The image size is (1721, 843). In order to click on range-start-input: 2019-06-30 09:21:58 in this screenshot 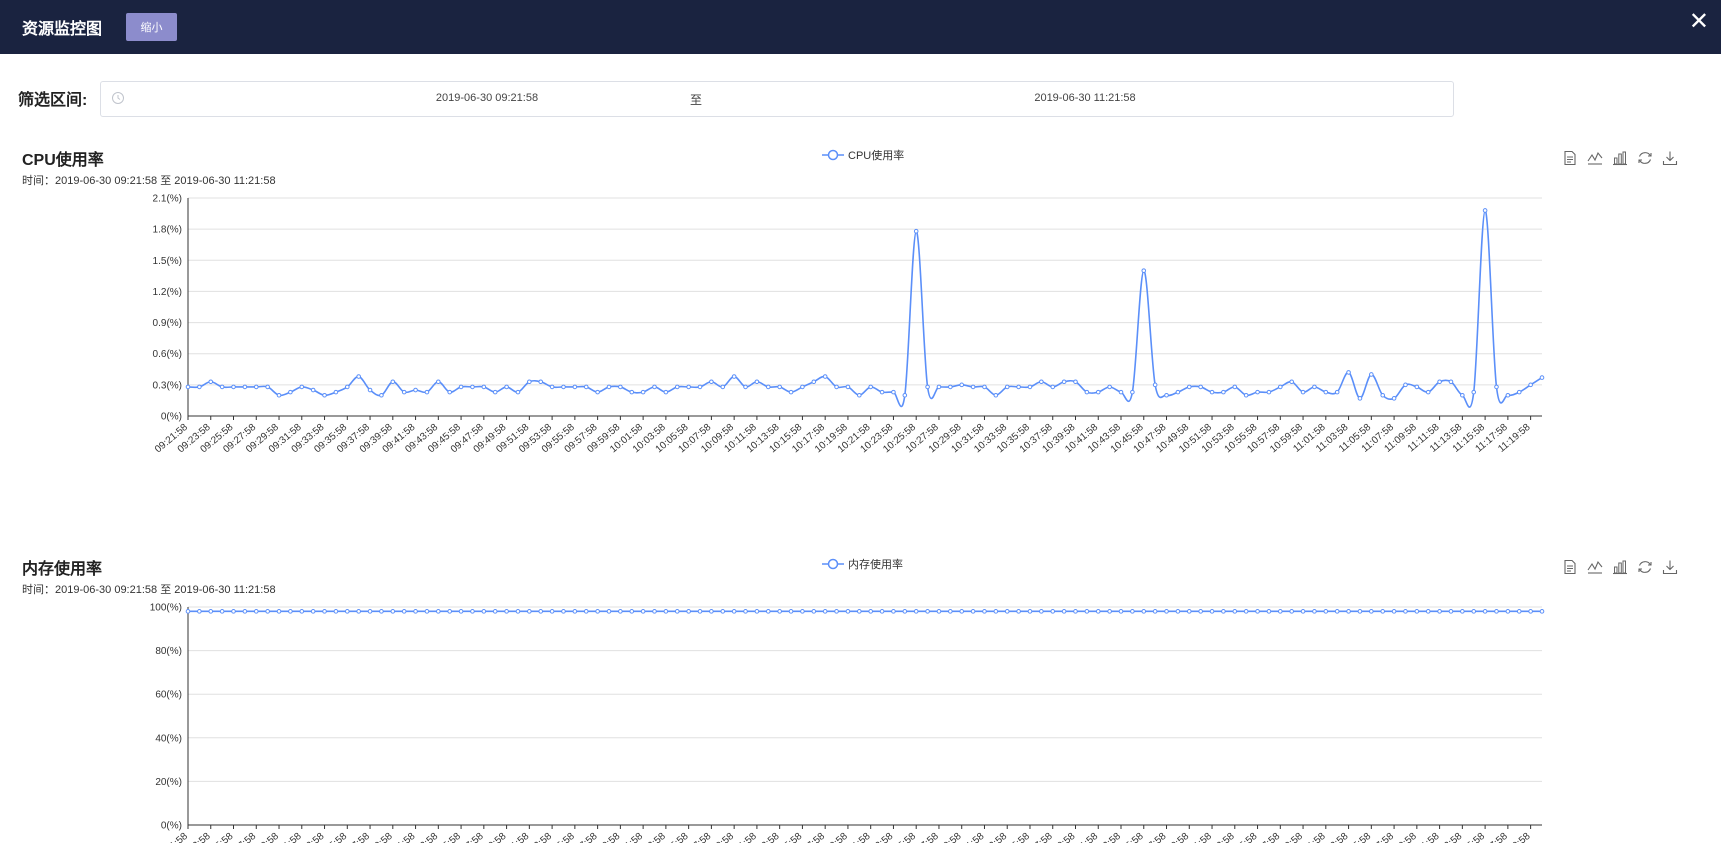, I will do `click(487, 98)`.